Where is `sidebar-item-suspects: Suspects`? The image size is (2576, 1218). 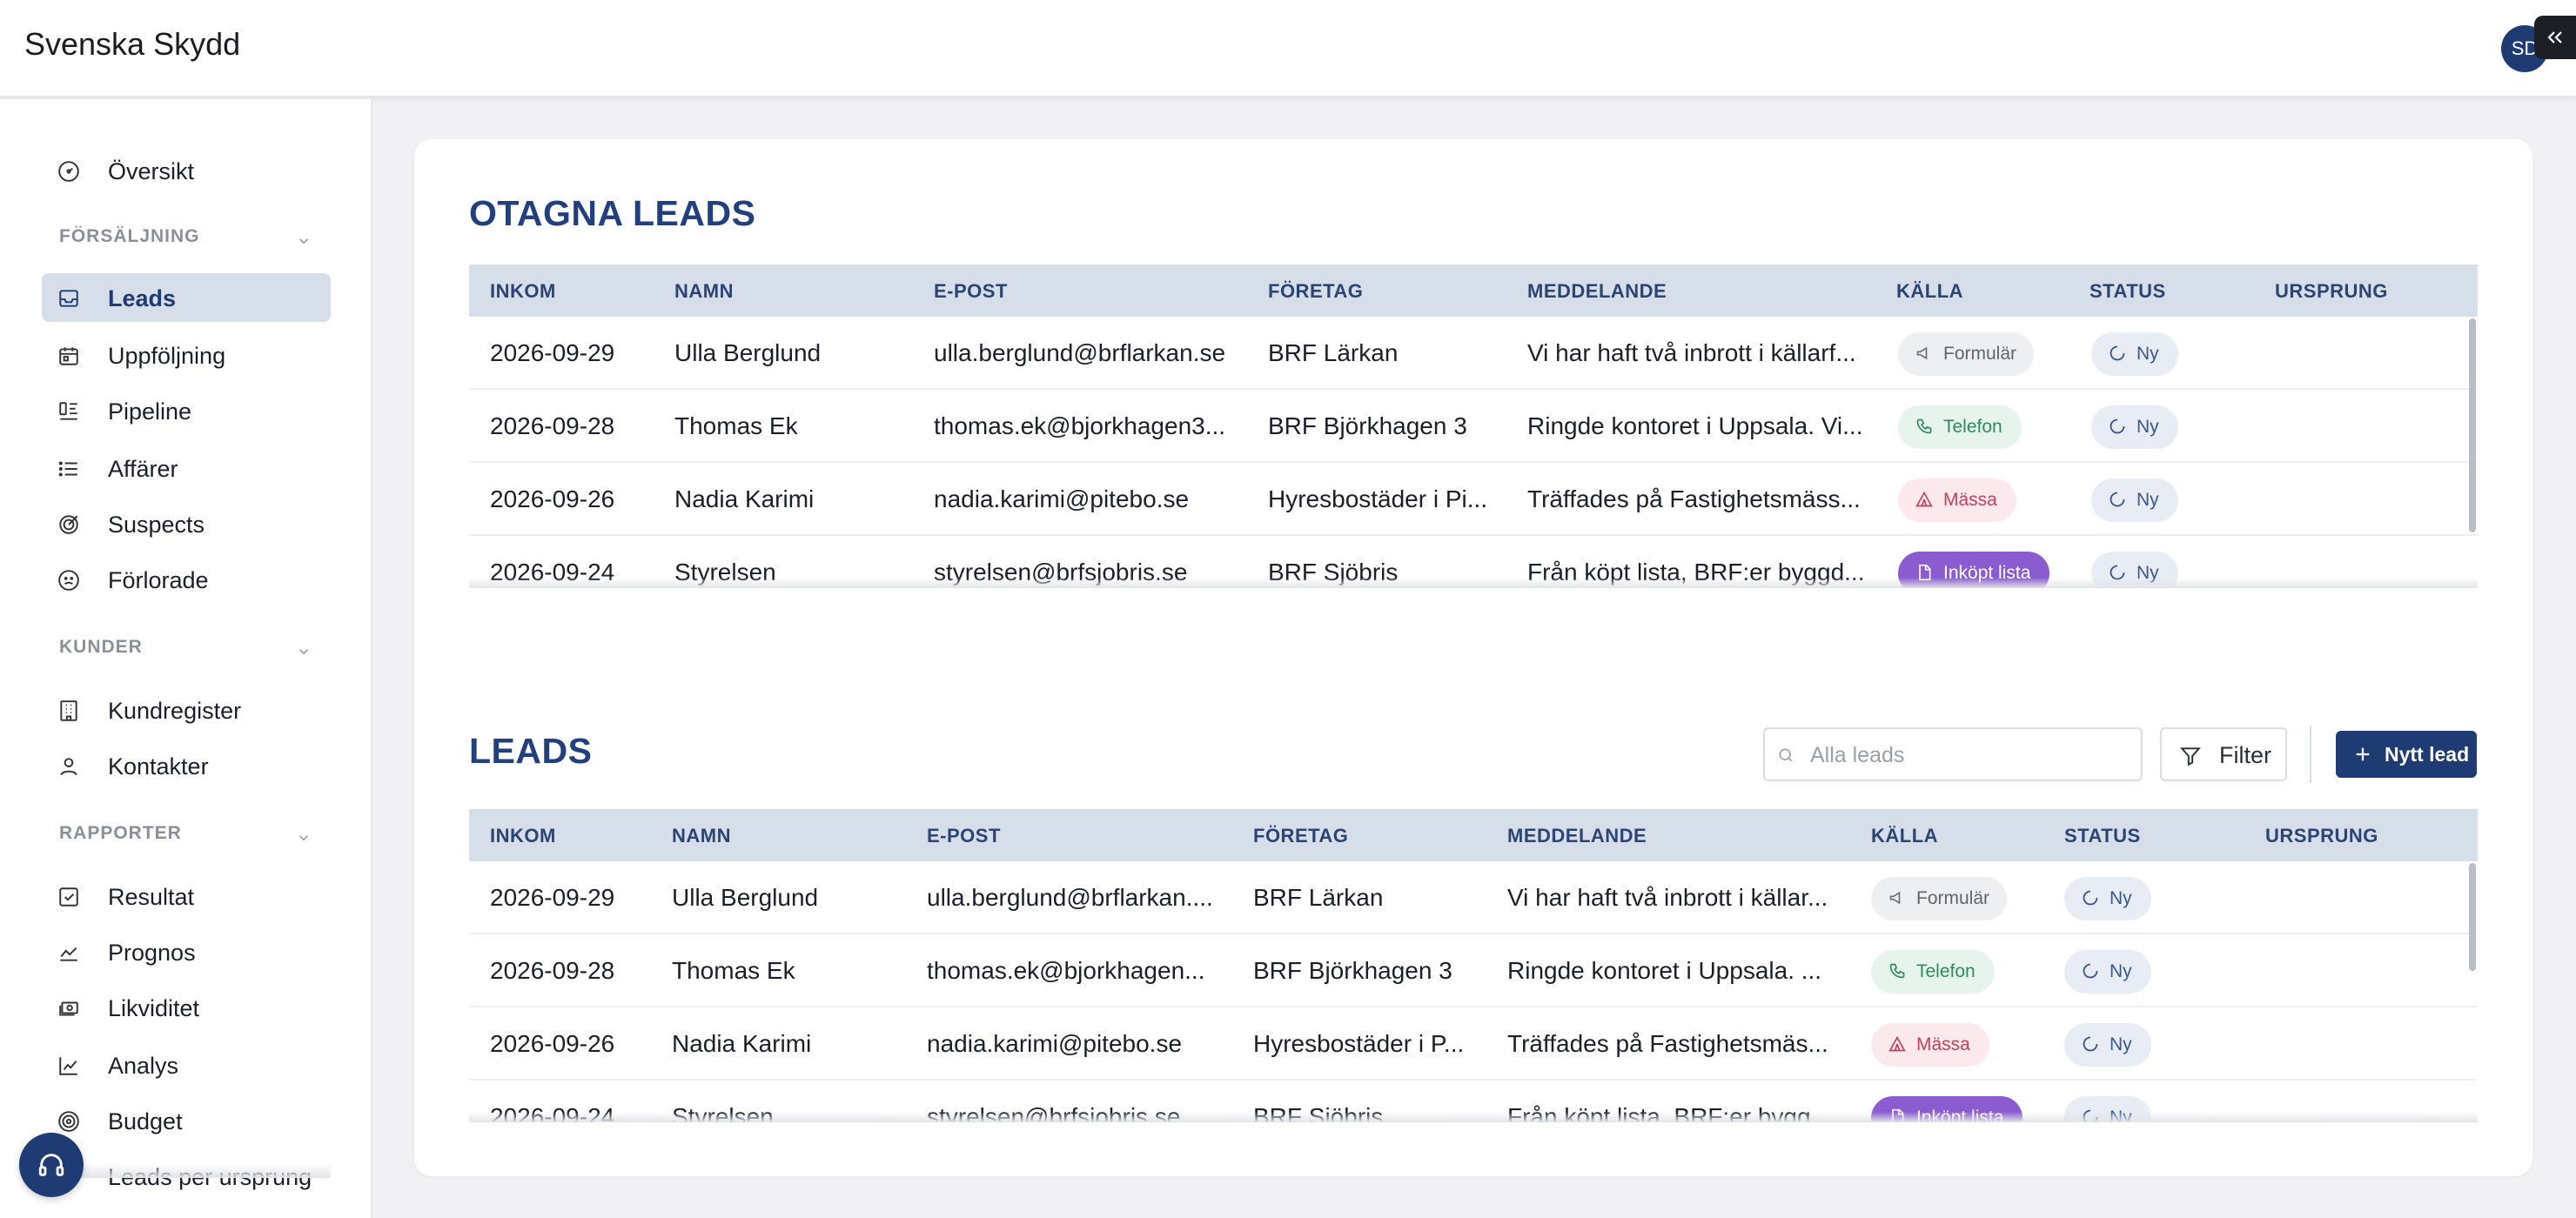 sidebar-item-suspects: Suspects is located at coordinates (186, 523).